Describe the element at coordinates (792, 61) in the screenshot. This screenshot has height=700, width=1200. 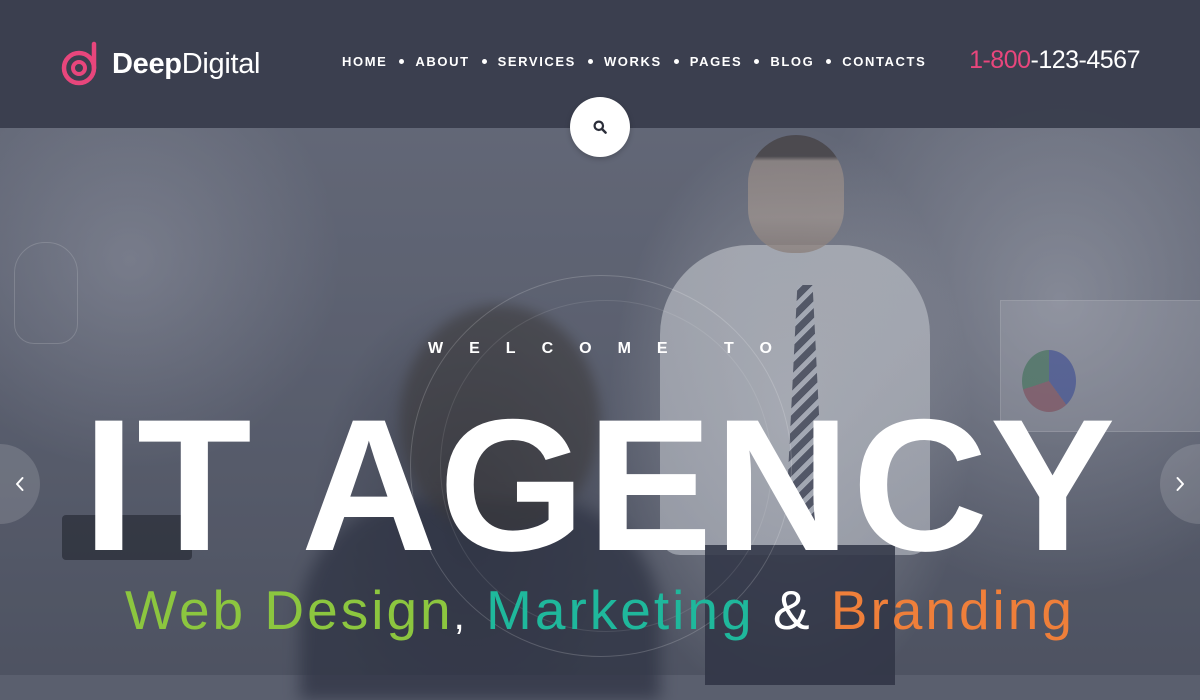
I see `nav-item-blog: BLOG` at that location.